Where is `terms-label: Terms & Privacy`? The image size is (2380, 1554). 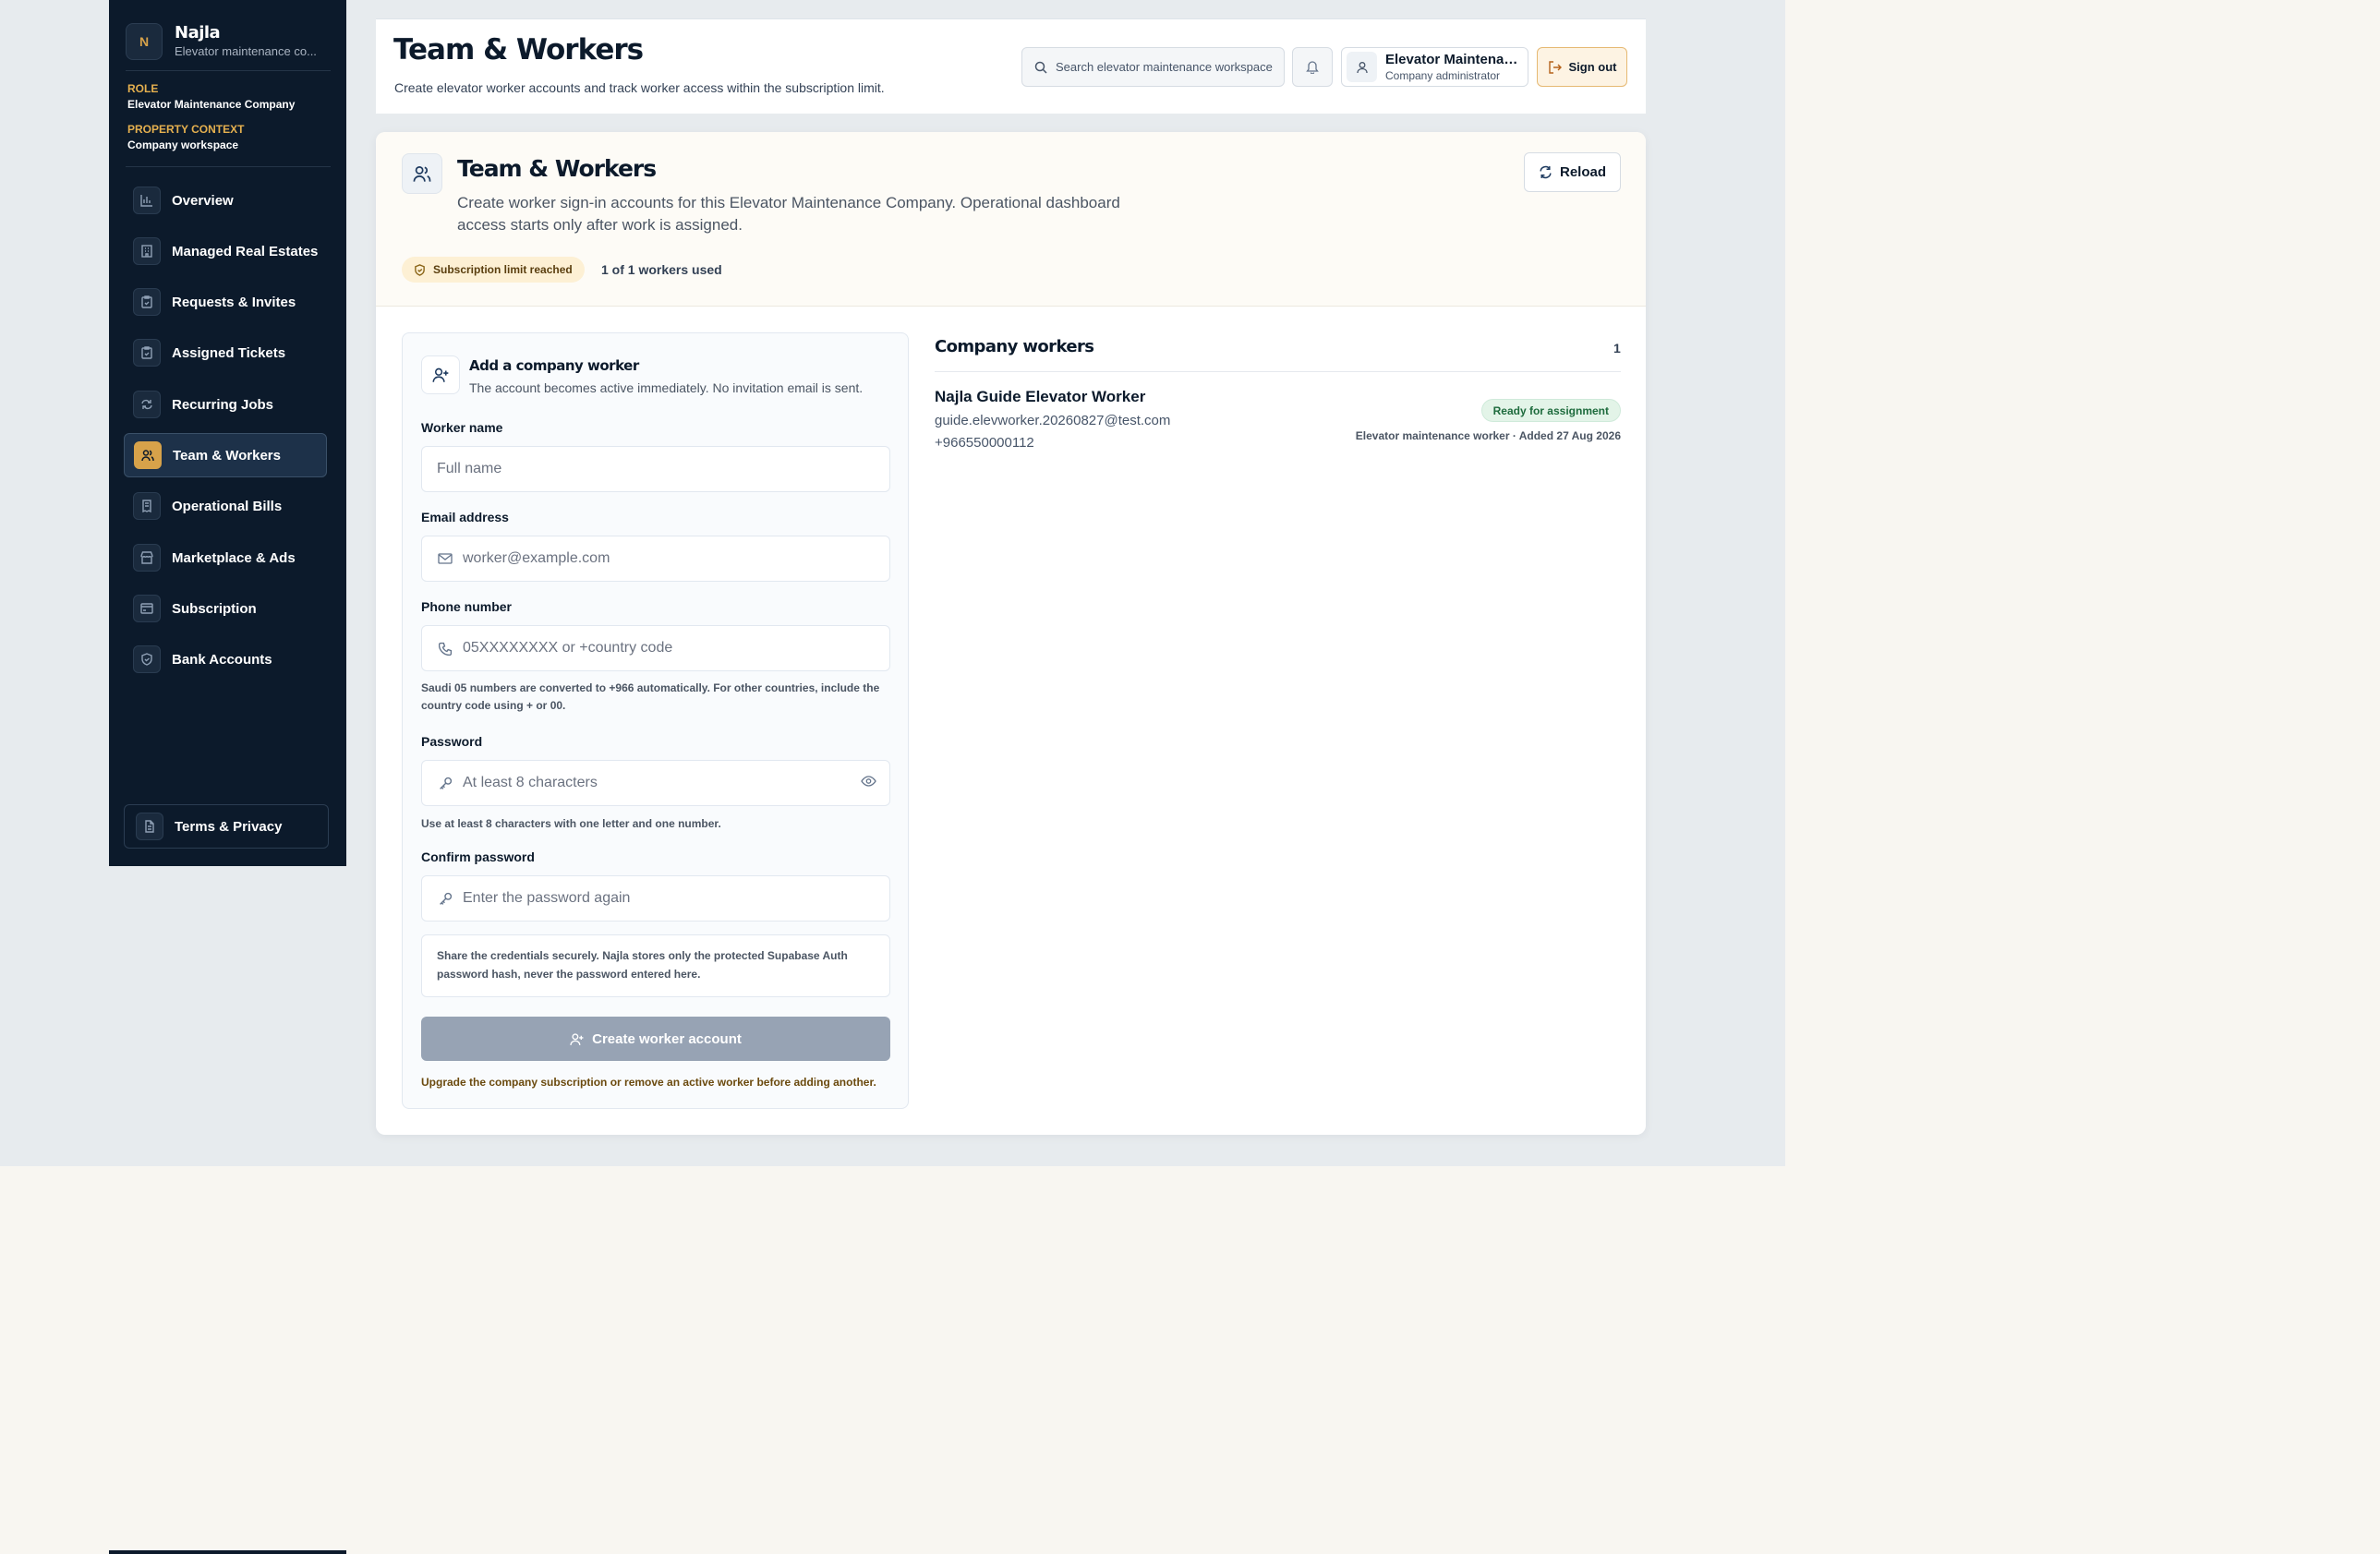 terms-label: Terms & Privacy is located at coordinates (229, 826).